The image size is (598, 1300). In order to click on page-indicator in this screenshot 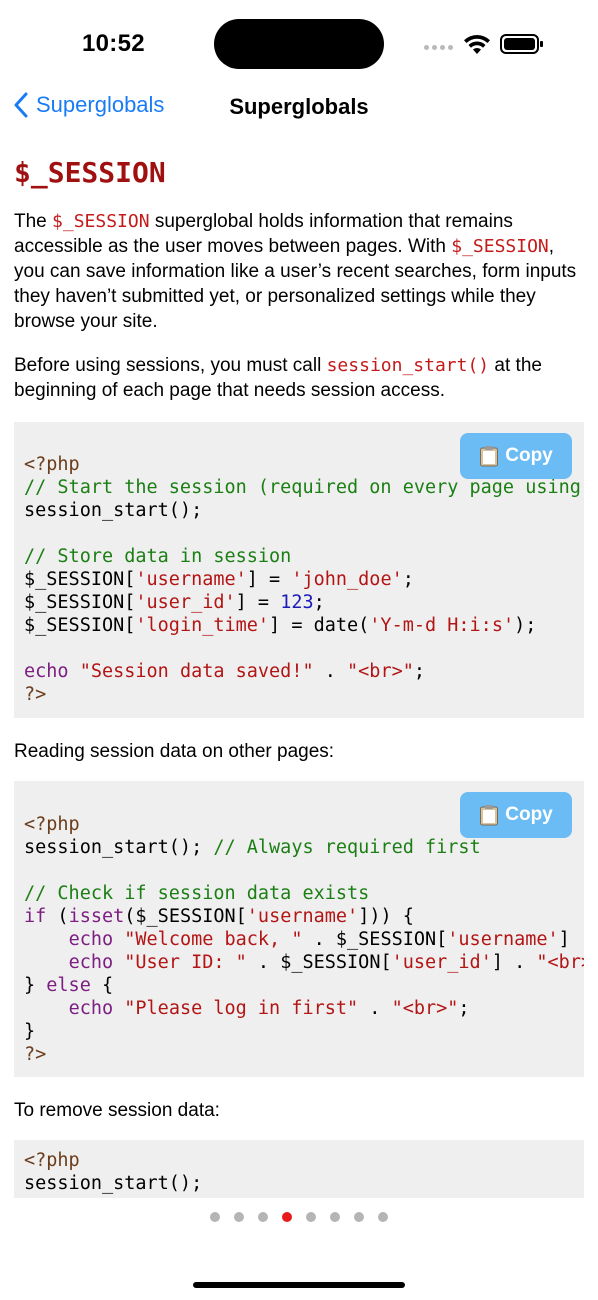, I will do `click(299, 1217)`.